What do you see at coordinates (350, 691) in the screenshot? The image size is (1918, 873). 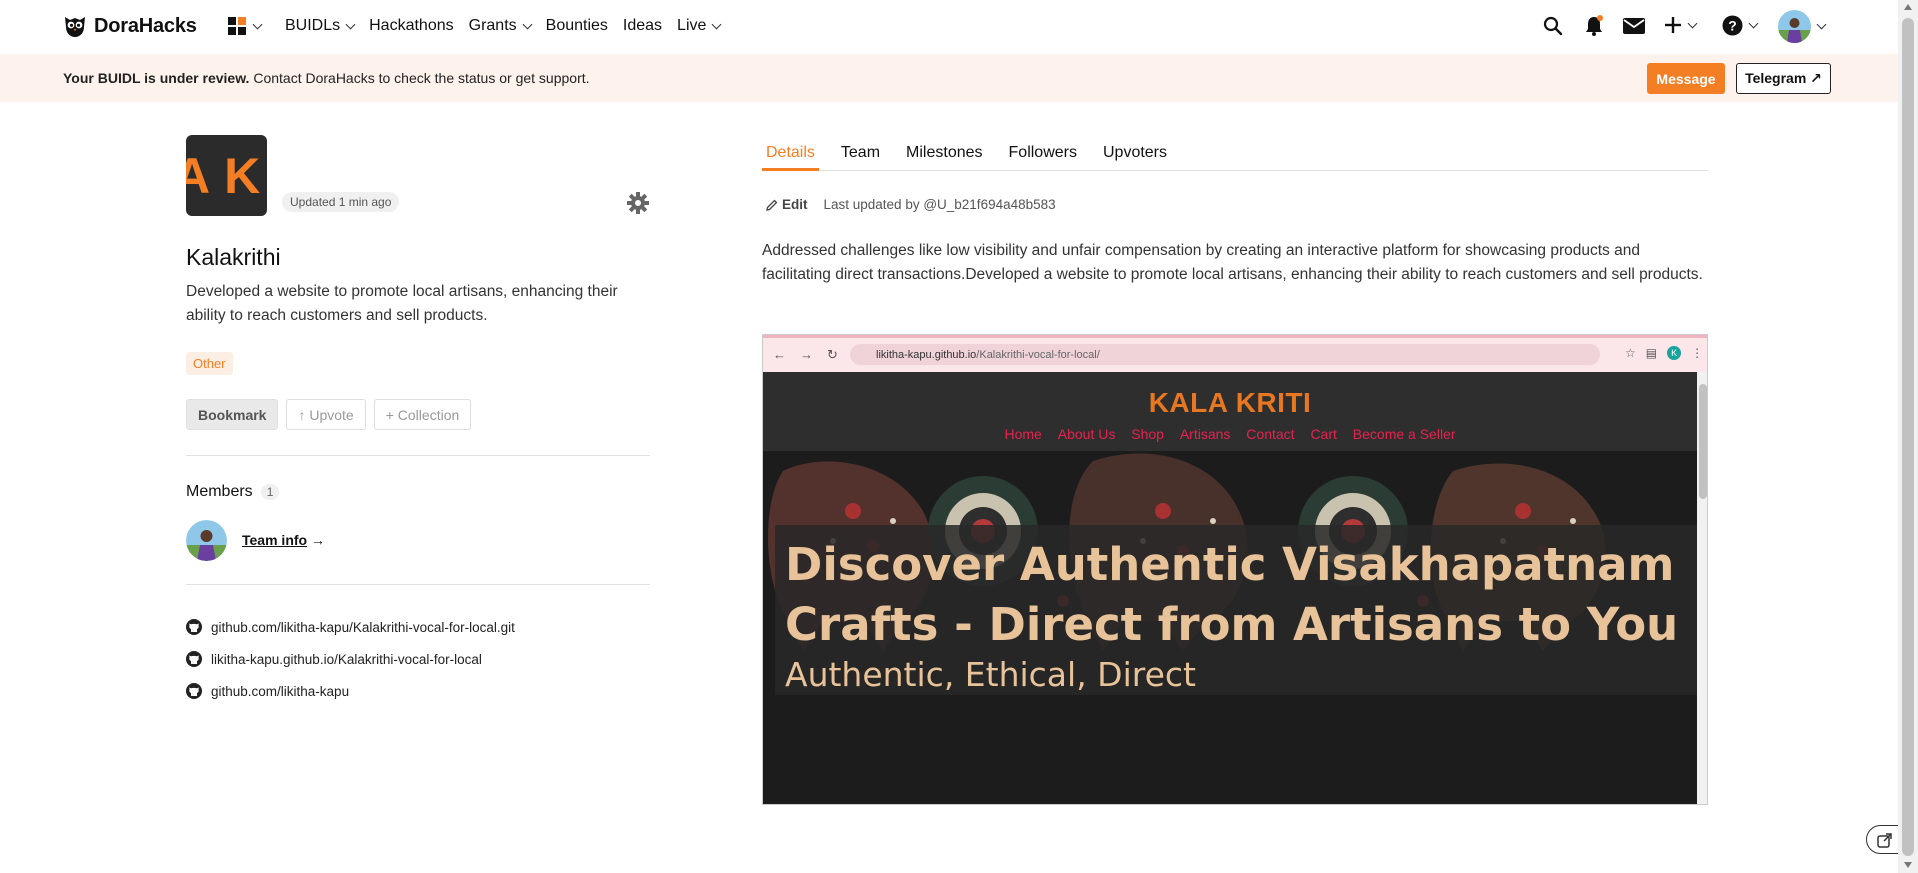 I see `link-profile: github.com/likitha-kapu` at bounding box center [350, 691].